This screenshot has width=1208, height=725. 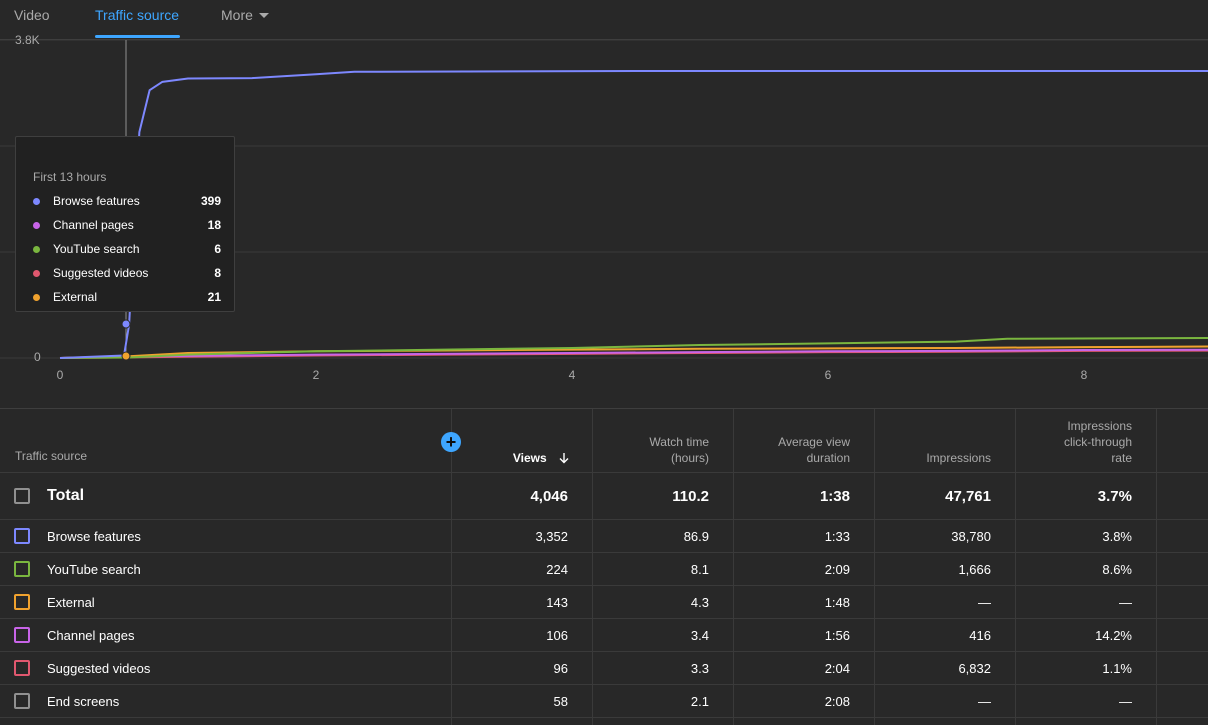 I want to click on tooltip-row-label: YouTube search, so click(x=96, y=249).